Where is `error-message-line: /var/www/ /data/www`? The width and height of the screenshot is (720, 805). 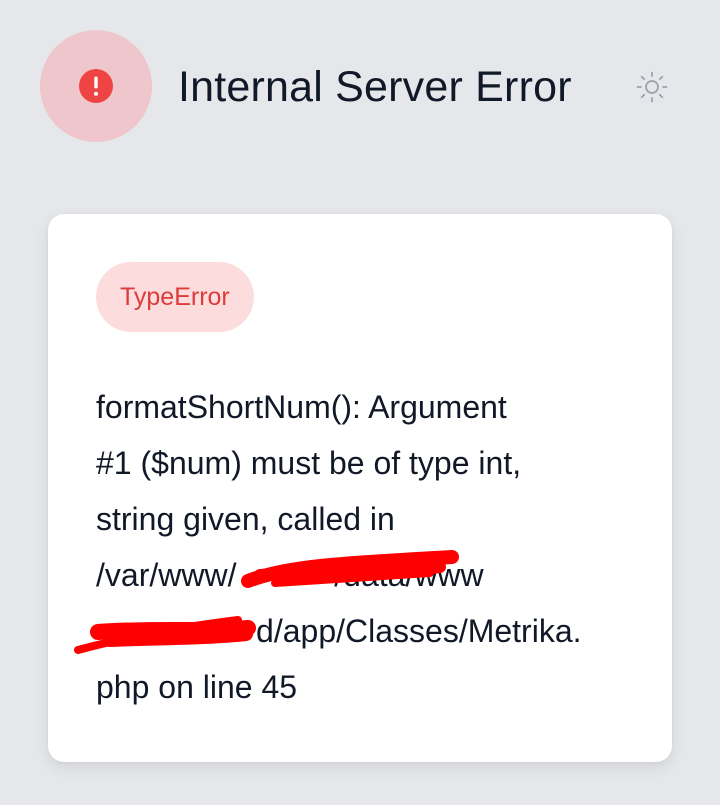
error-message-line: /var/www/ /data/www is located at coordinates (290, 575).